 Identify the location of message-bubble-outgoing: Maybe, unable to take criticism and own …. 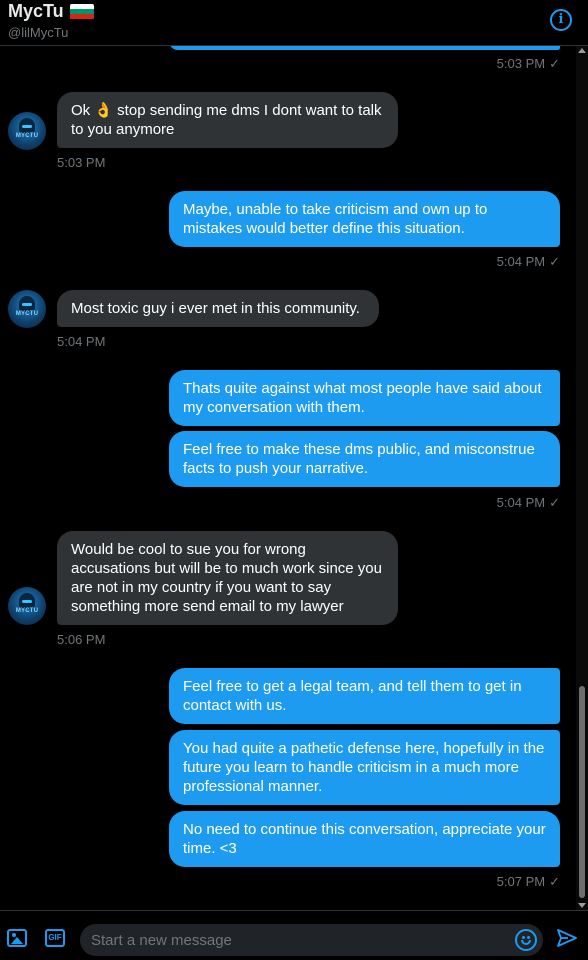
(364, 219).